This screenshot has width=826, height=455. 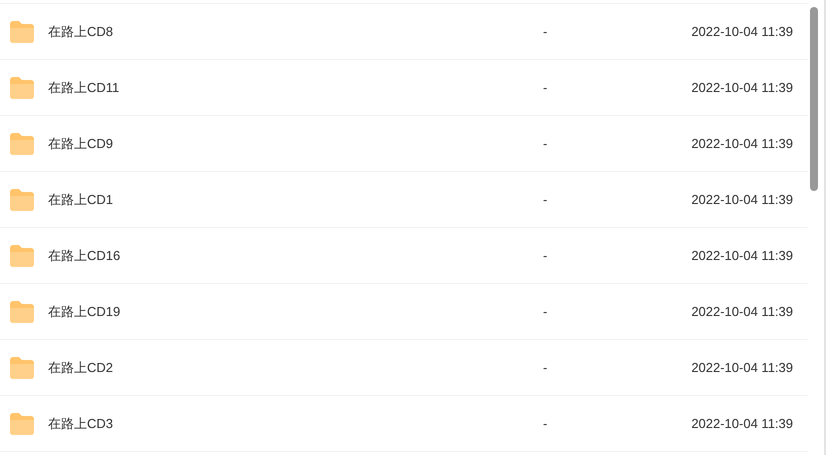 What do you see at coordinates (84, 87) in the screenshot?
I see `file-name: 在路上CD11` at bounding box center [84, 87].